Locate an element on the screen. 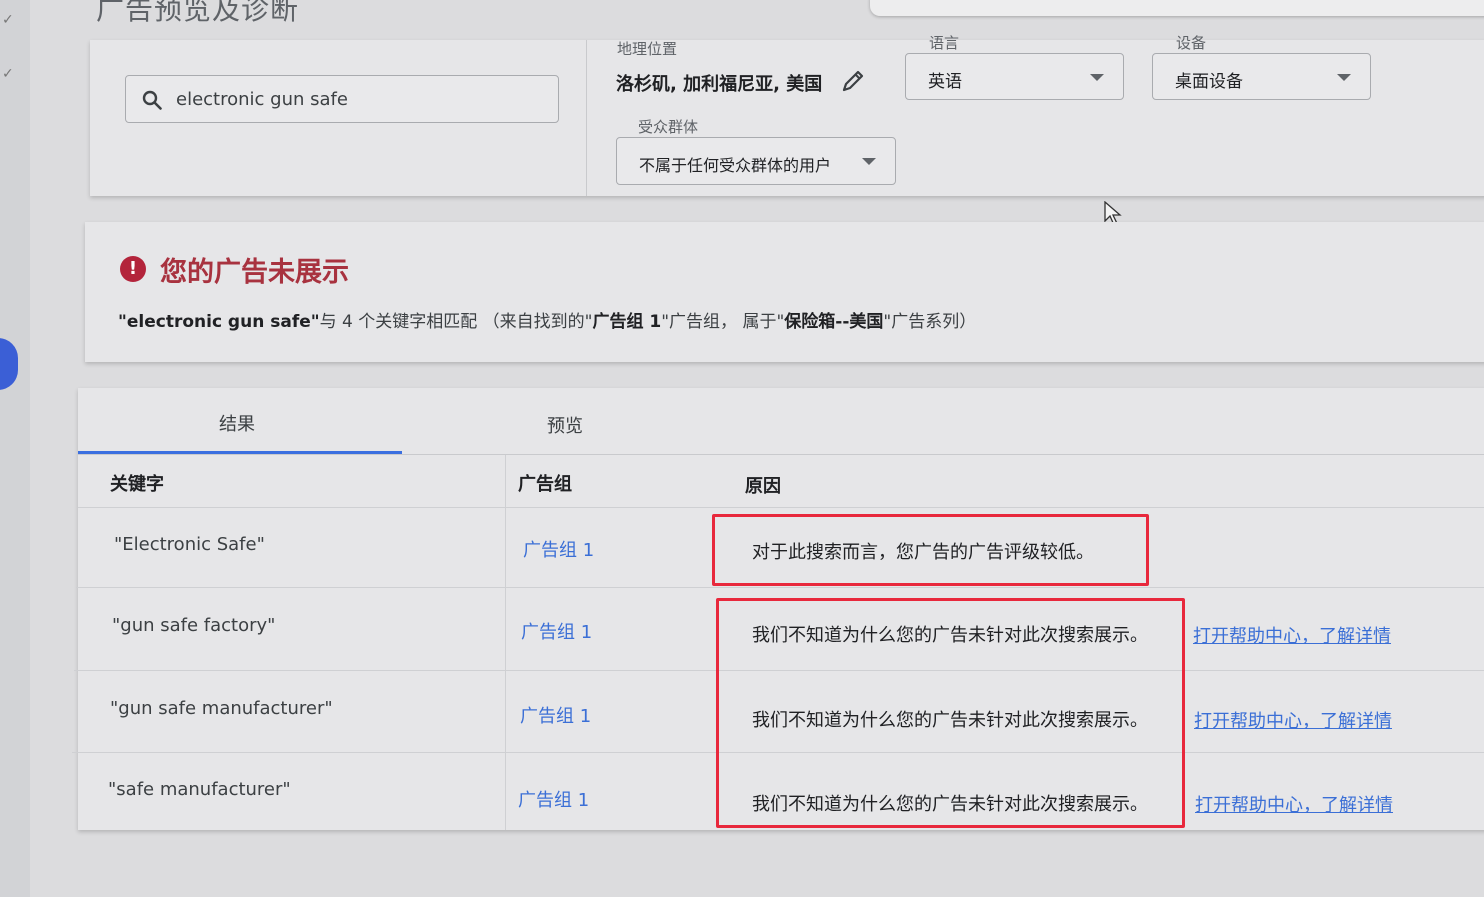 This screenshot has height=897, width=1484. search-icon is located at coordinates (152, 100).